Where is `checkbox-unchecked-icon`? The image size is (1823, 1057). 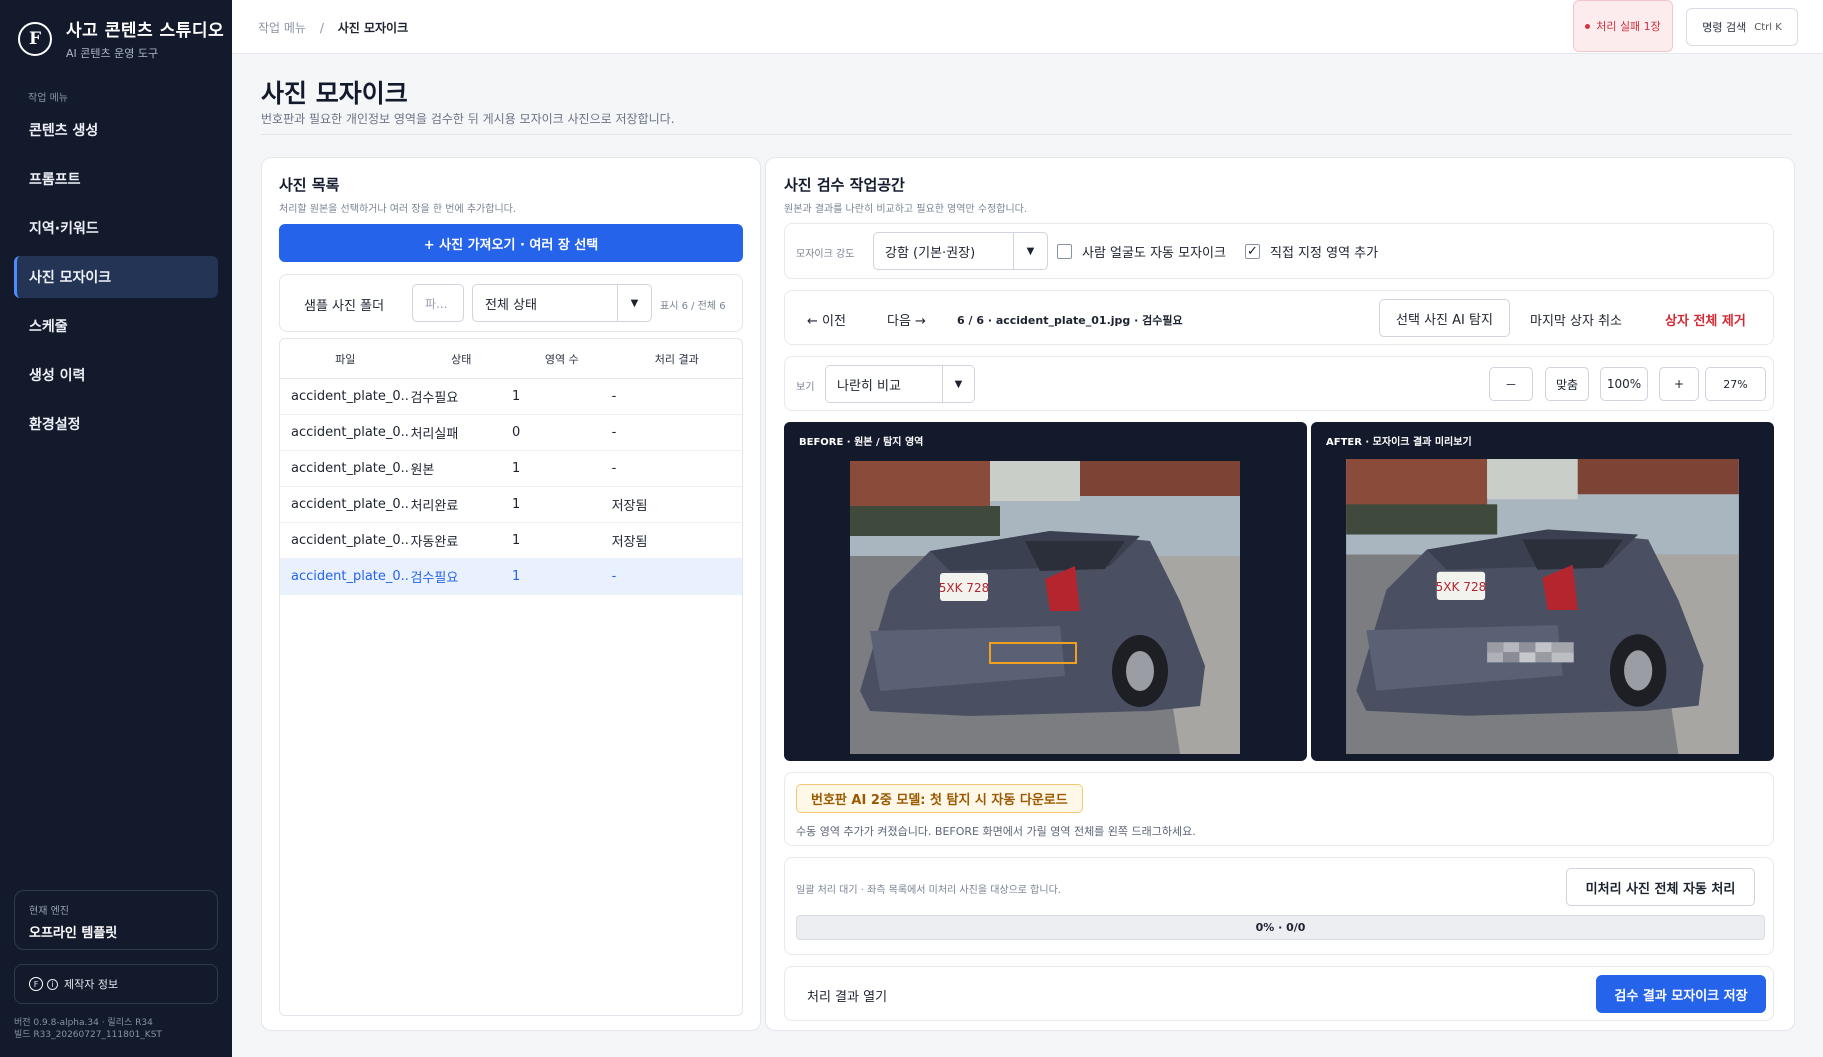
checkbox-unchecked-icon is located at coordinates (1064, 251).